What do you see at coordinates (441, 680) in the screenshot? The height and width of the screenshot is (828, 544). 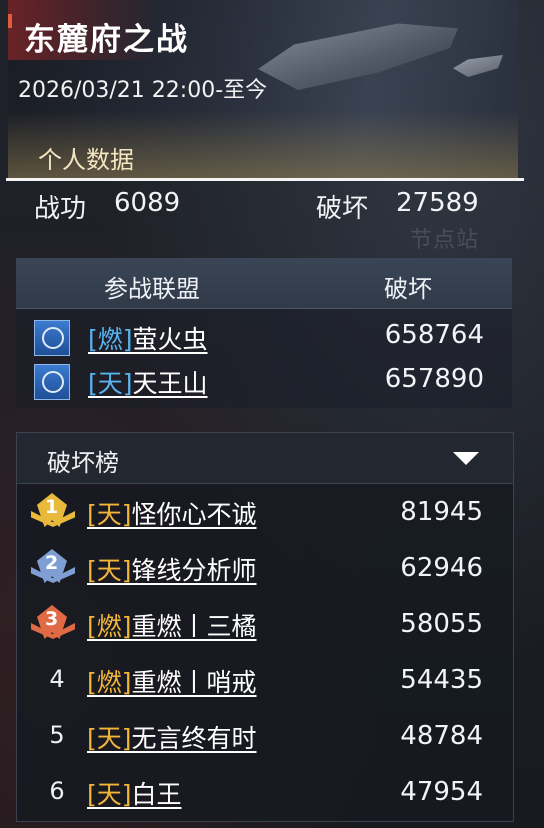 I see `player-destroy-value: 54435` at bounding box center [441, 680].